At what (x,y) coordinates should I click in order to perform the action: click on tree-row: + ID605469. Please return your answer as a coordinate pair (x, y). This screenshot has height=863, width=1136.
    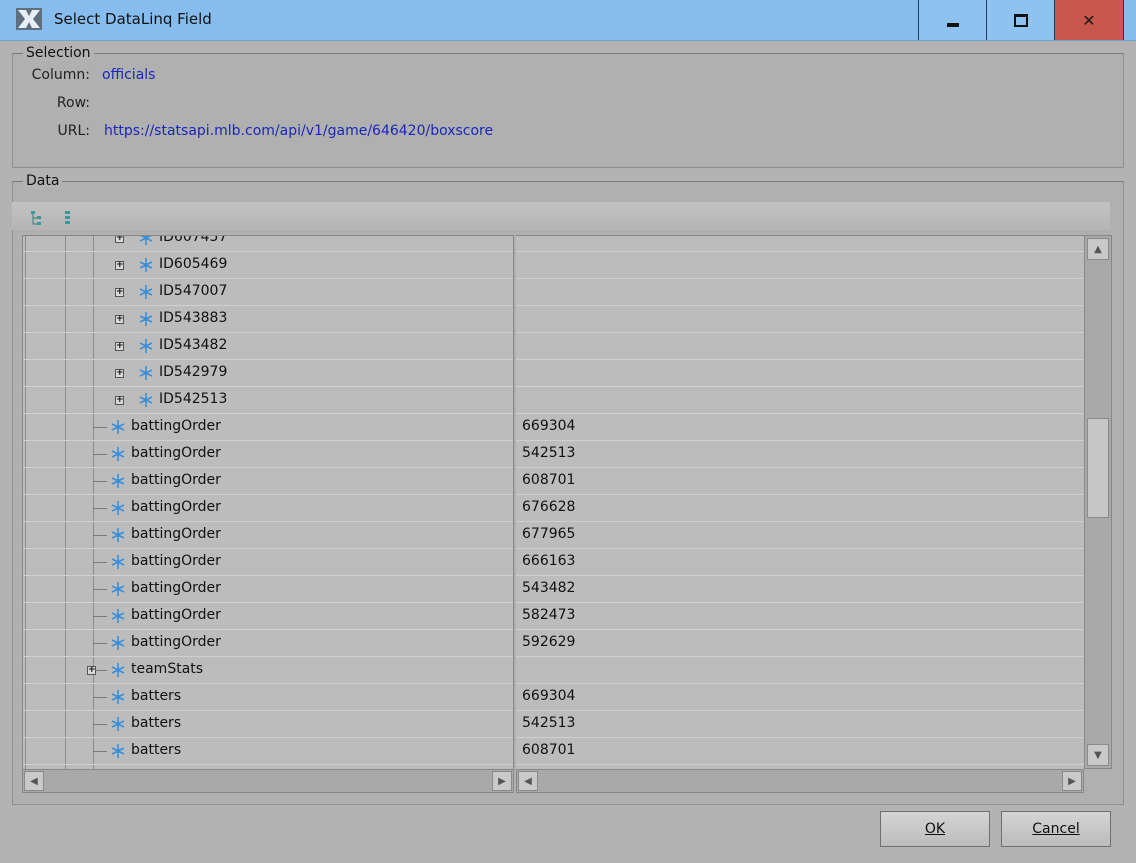
    Looking at the image, I should click on (268, 265).